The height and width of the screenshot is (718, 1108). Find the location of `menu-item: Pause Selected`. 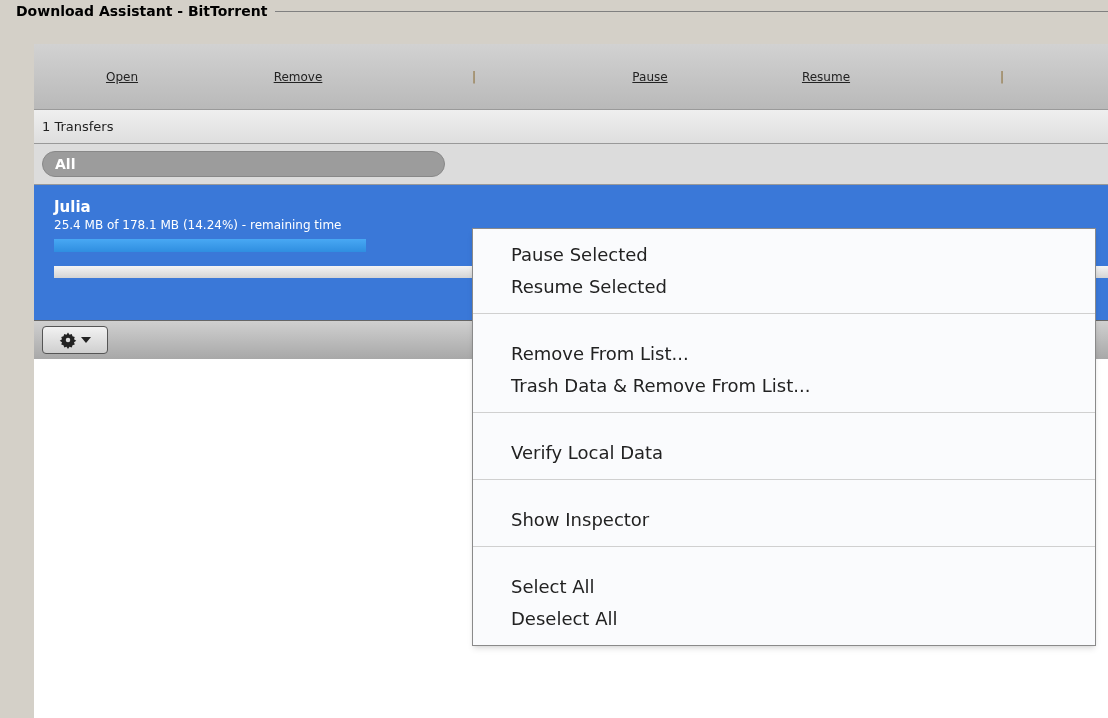

menu-item: Pause Selected is located at coordinates (784, 255).